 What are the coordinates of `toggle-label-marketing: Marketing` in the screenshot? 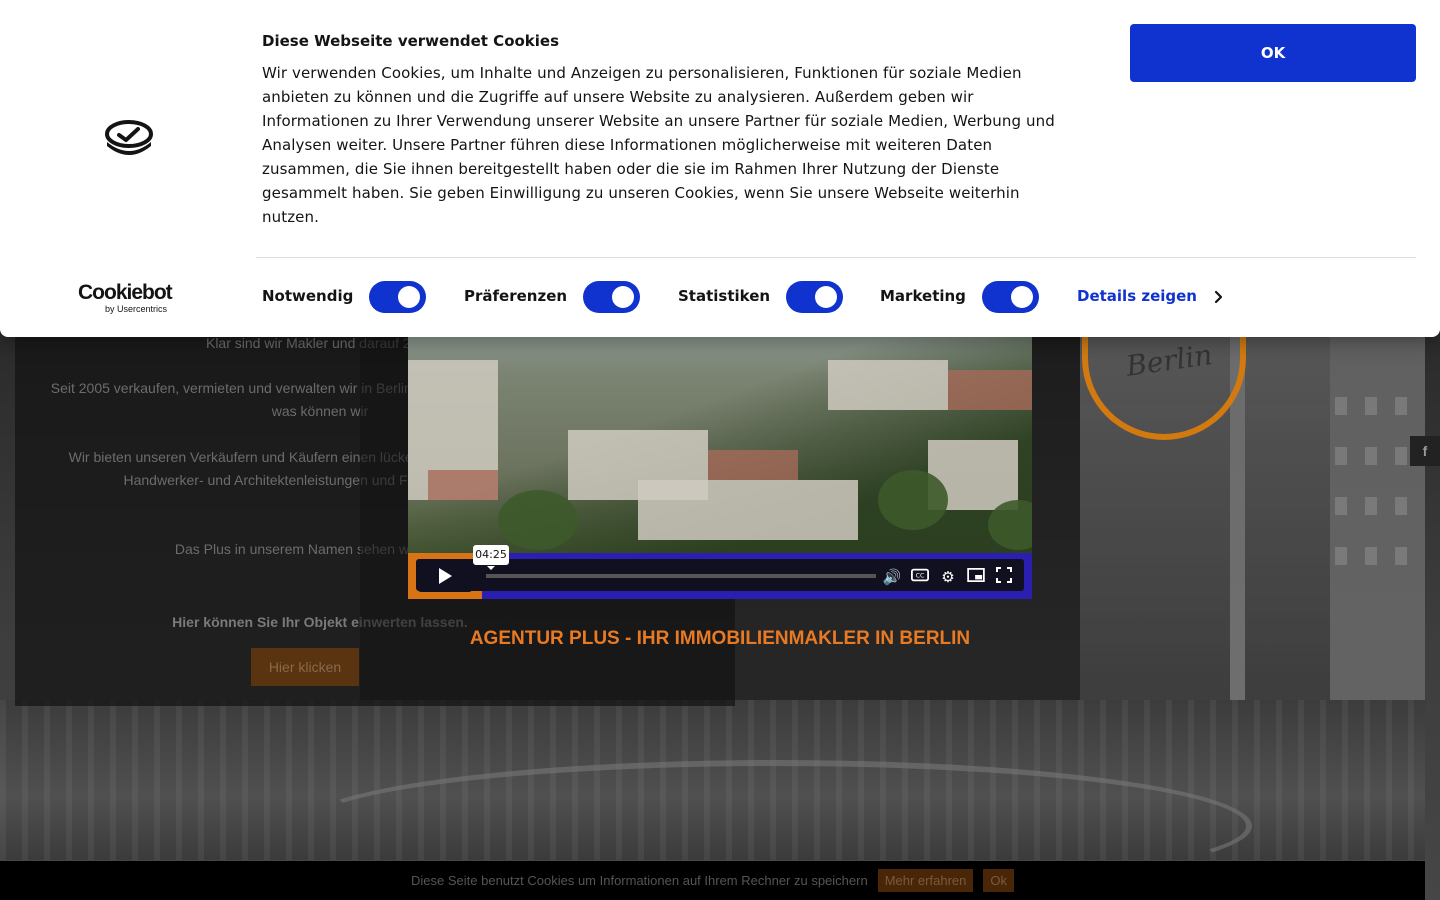 It's located at (923, 296).